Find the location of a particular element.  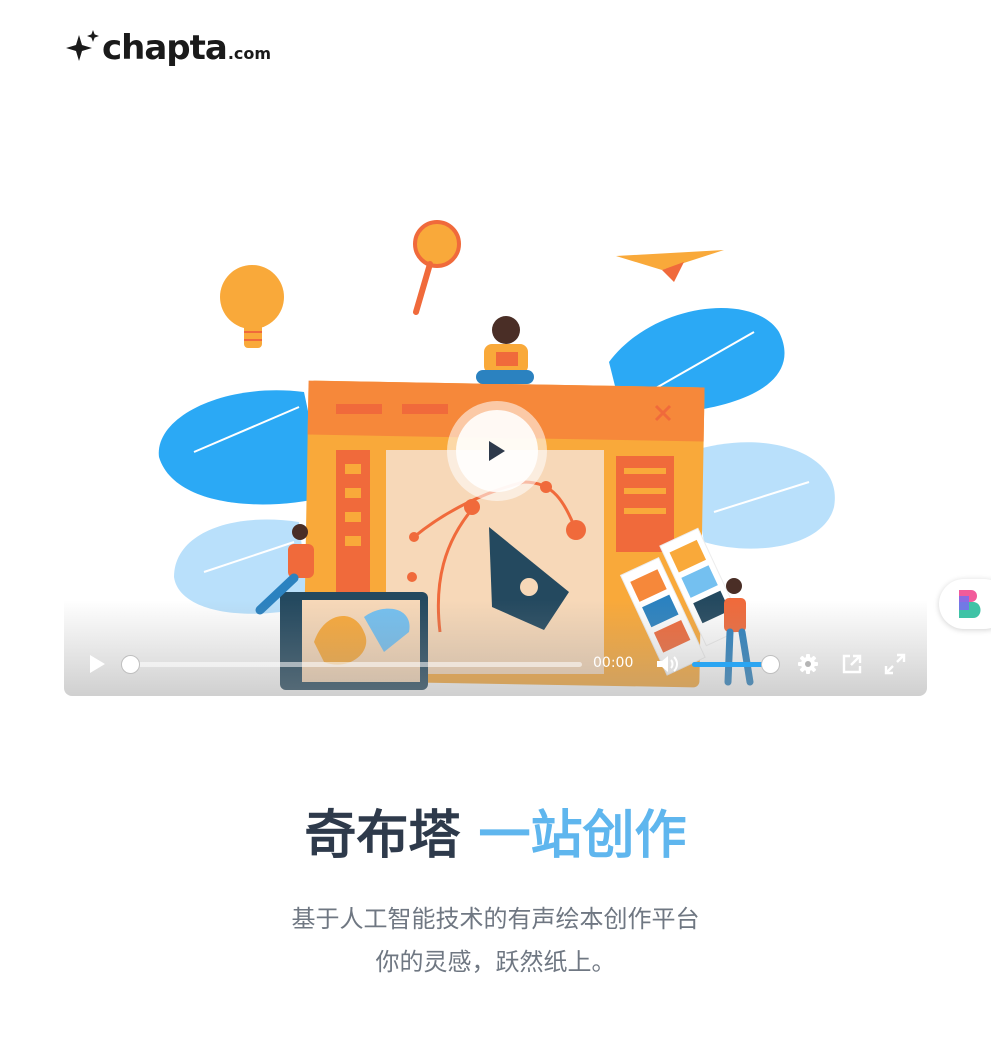

big-play-button is located at coordinates (497, 451).